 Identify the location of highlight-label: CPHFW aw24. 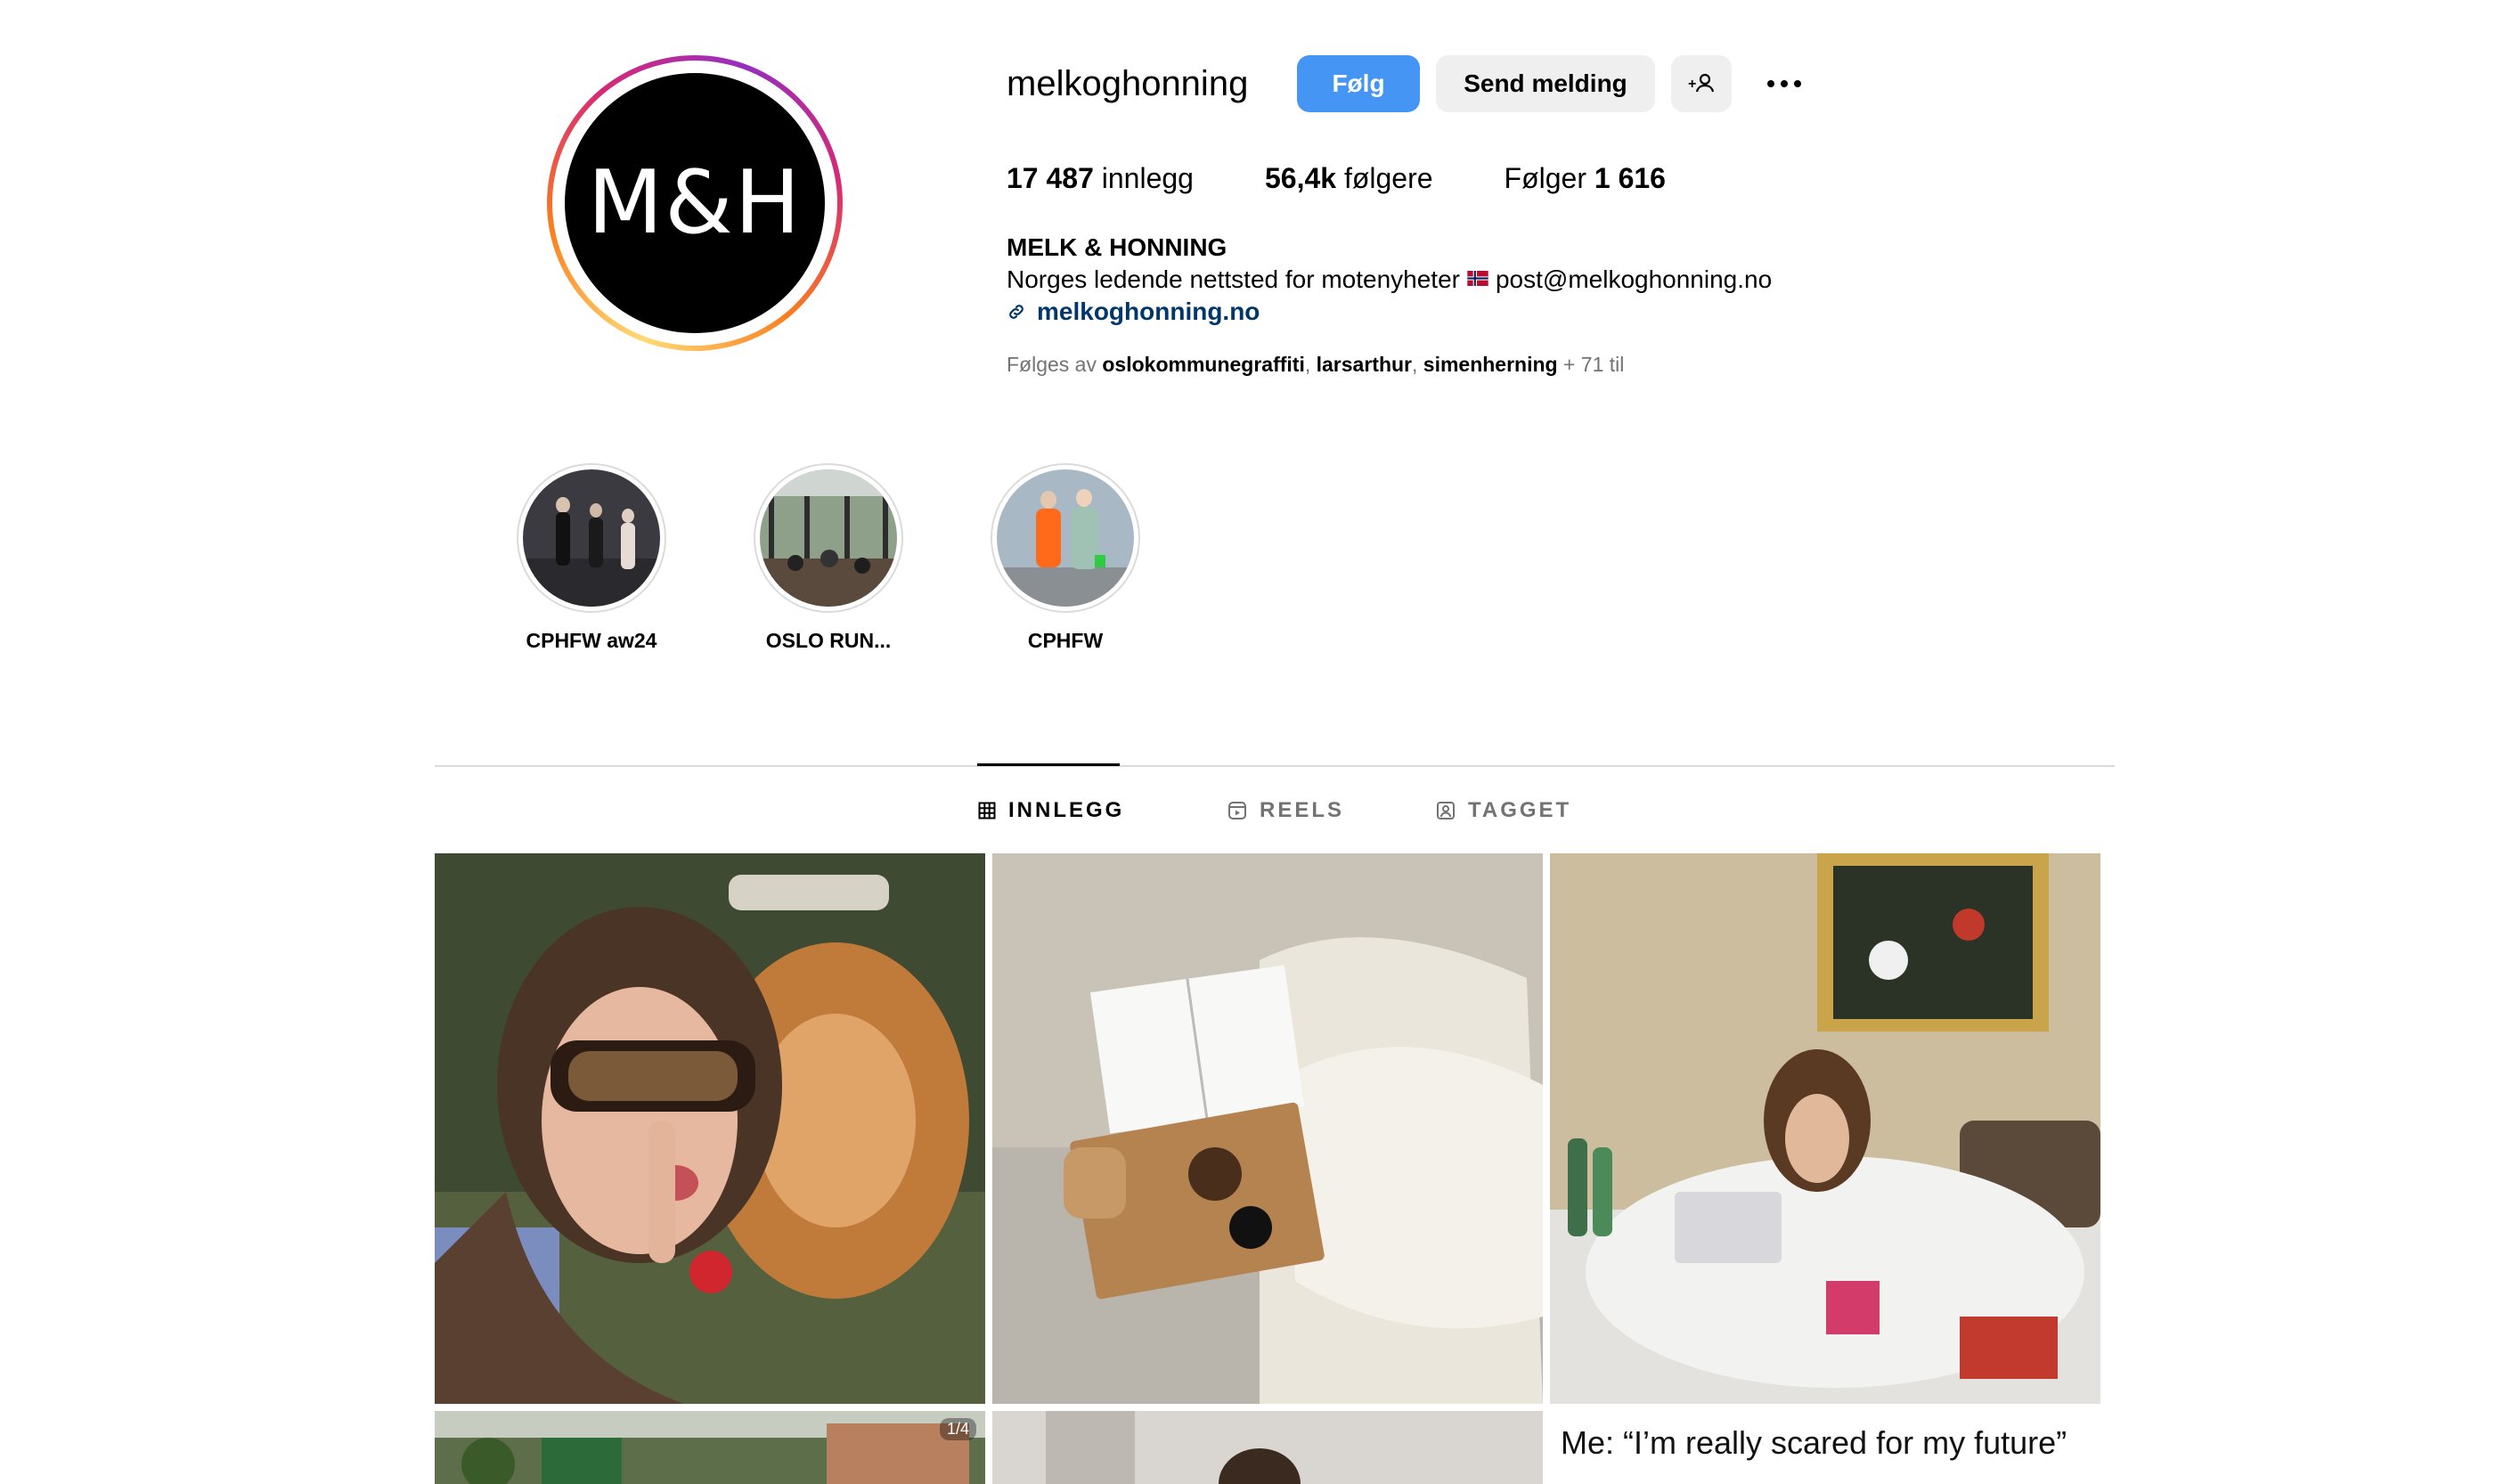
(591, 641).